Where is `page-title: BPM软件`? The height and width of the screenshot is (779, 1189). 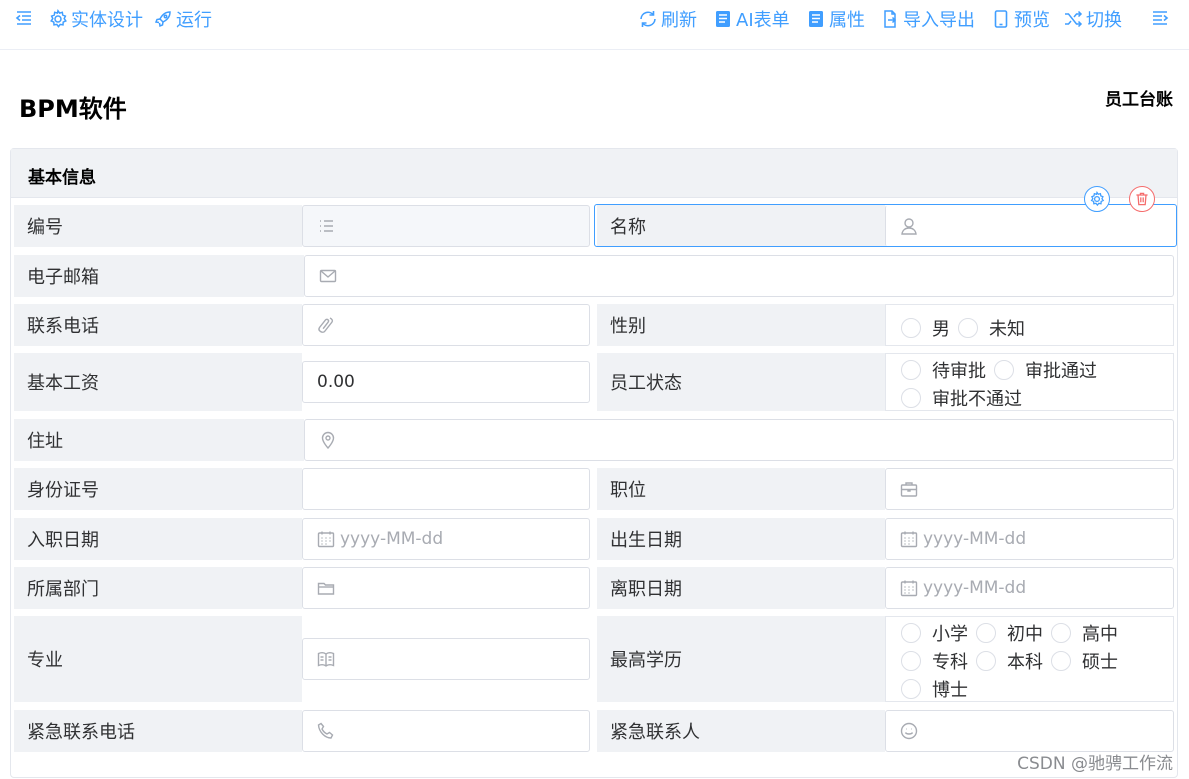
page-title: BPM软件 is located at coordinates (73, 109).